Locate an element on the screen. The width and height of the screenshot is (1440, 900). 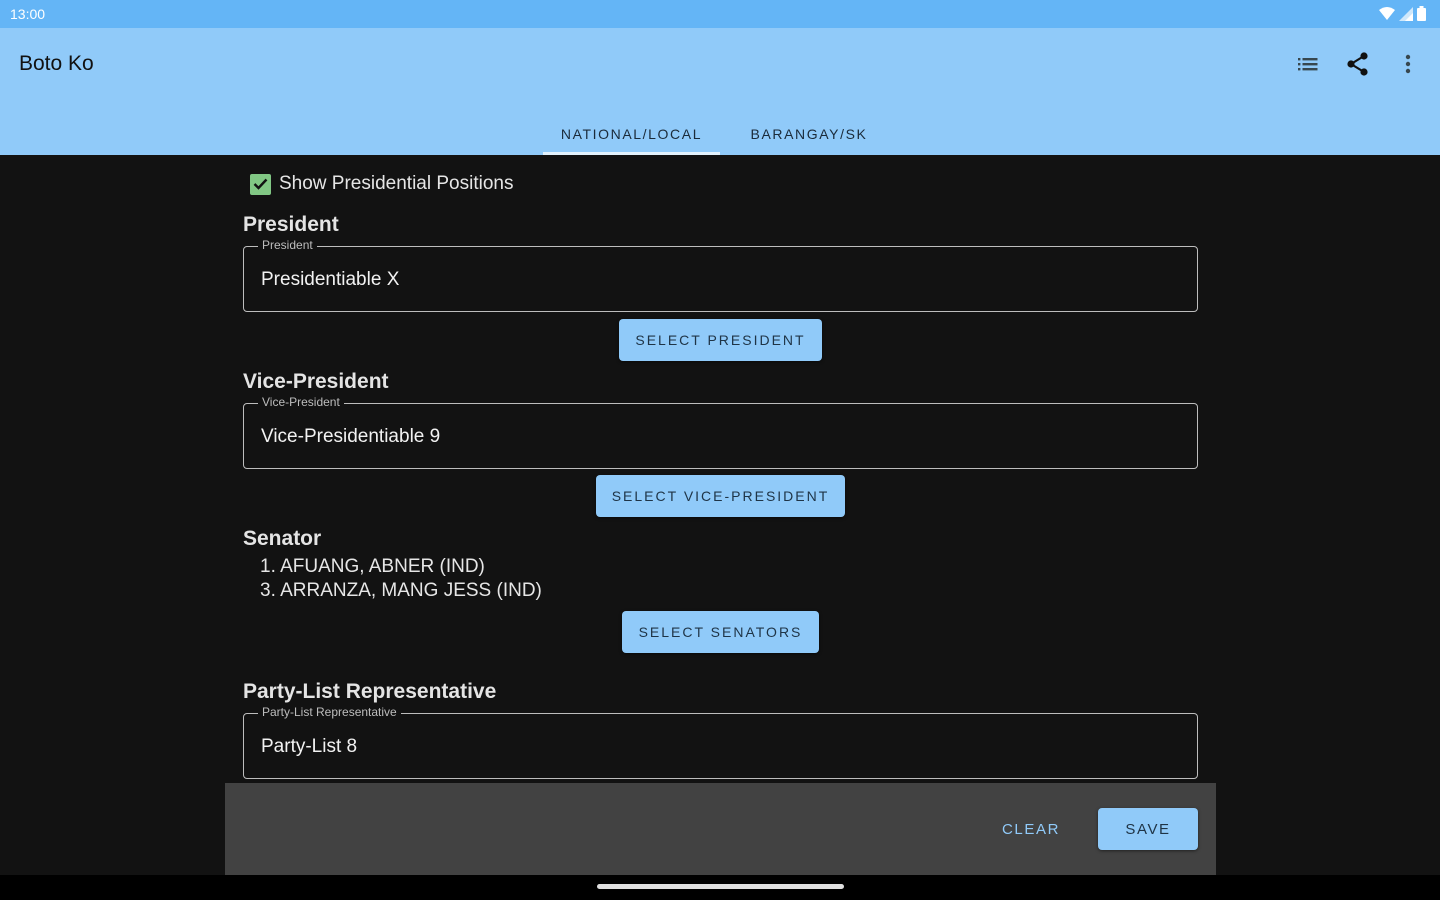
tab-bar: NATIONAL/LOCAL BARANGAY/SK is located at coordinates (720, 133).